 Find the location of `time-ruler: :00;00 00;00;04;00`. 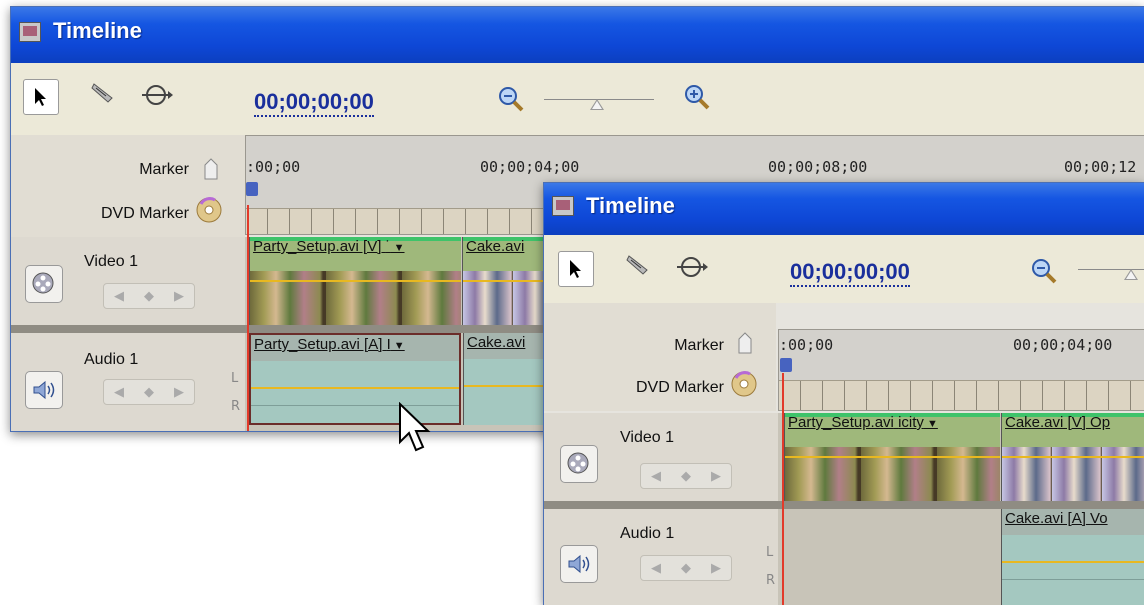

time-ruler: :00;00 00;00;04;00 is located at coordinates (961, 370).